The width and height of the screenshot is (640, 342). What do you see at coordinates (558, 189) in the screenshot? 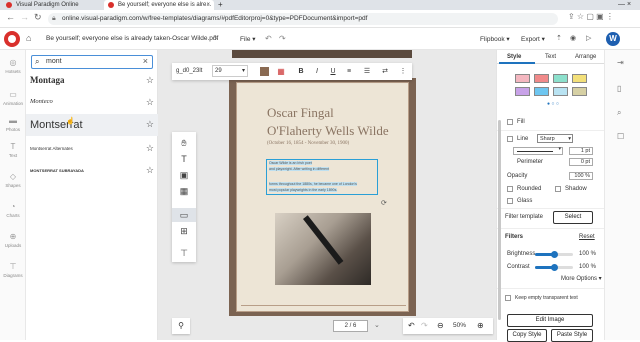
I see `shadow-checkbox` at bounding box center [558, 189].